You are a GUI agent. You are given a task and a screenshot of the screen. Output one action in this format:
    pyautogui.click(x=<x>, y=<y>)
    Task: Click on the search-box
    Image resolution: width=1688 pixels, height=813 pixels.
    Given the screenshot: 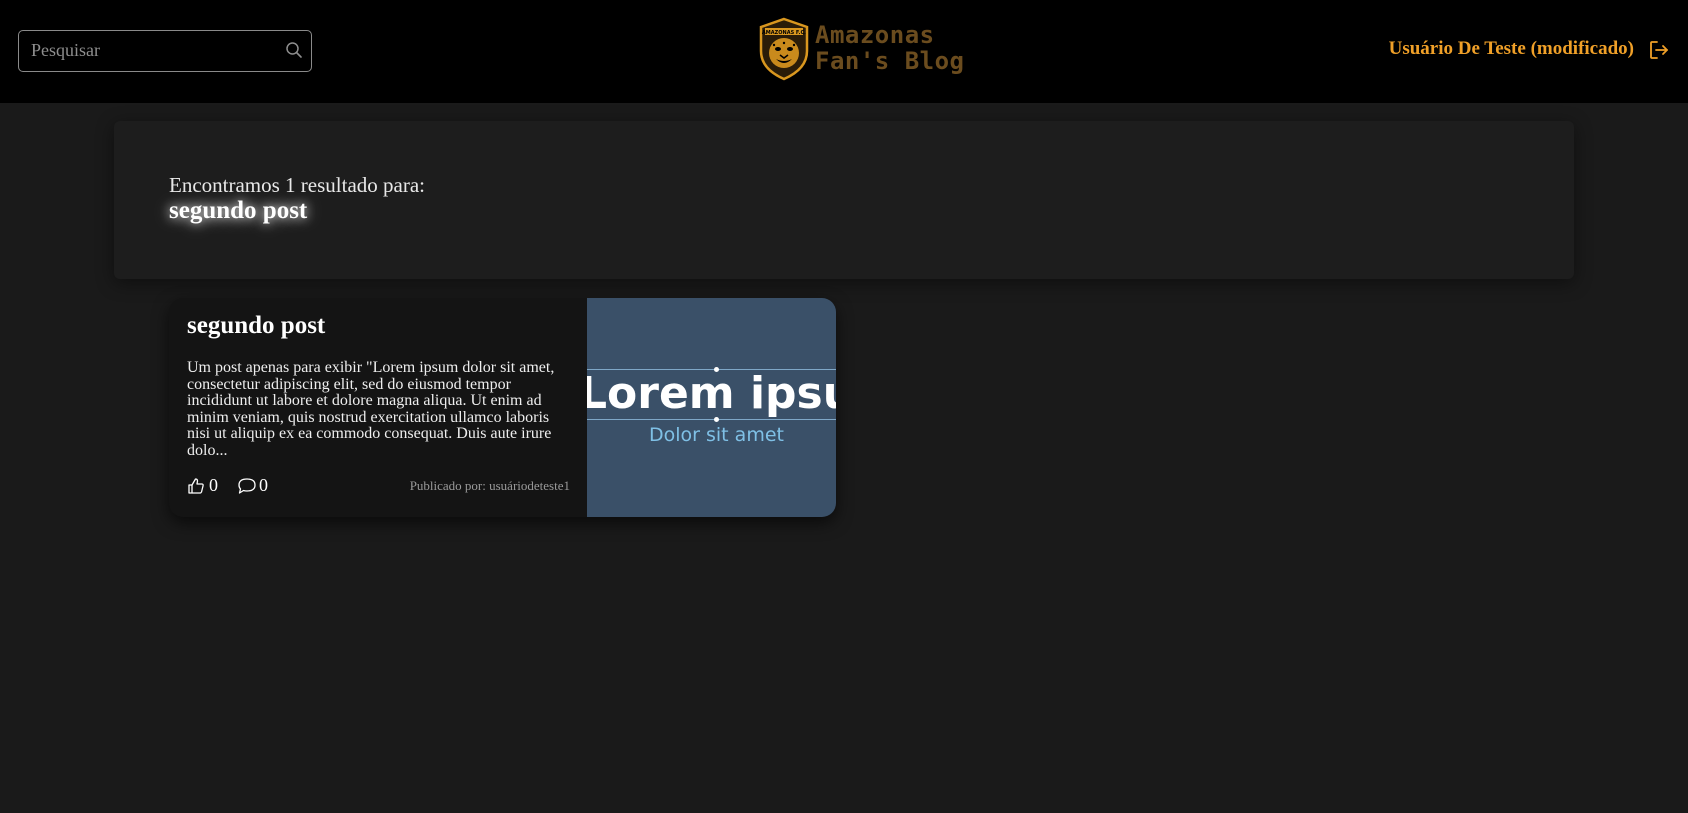 What is the action you would take?
    pyautogui.click(x=165, y=51)
    